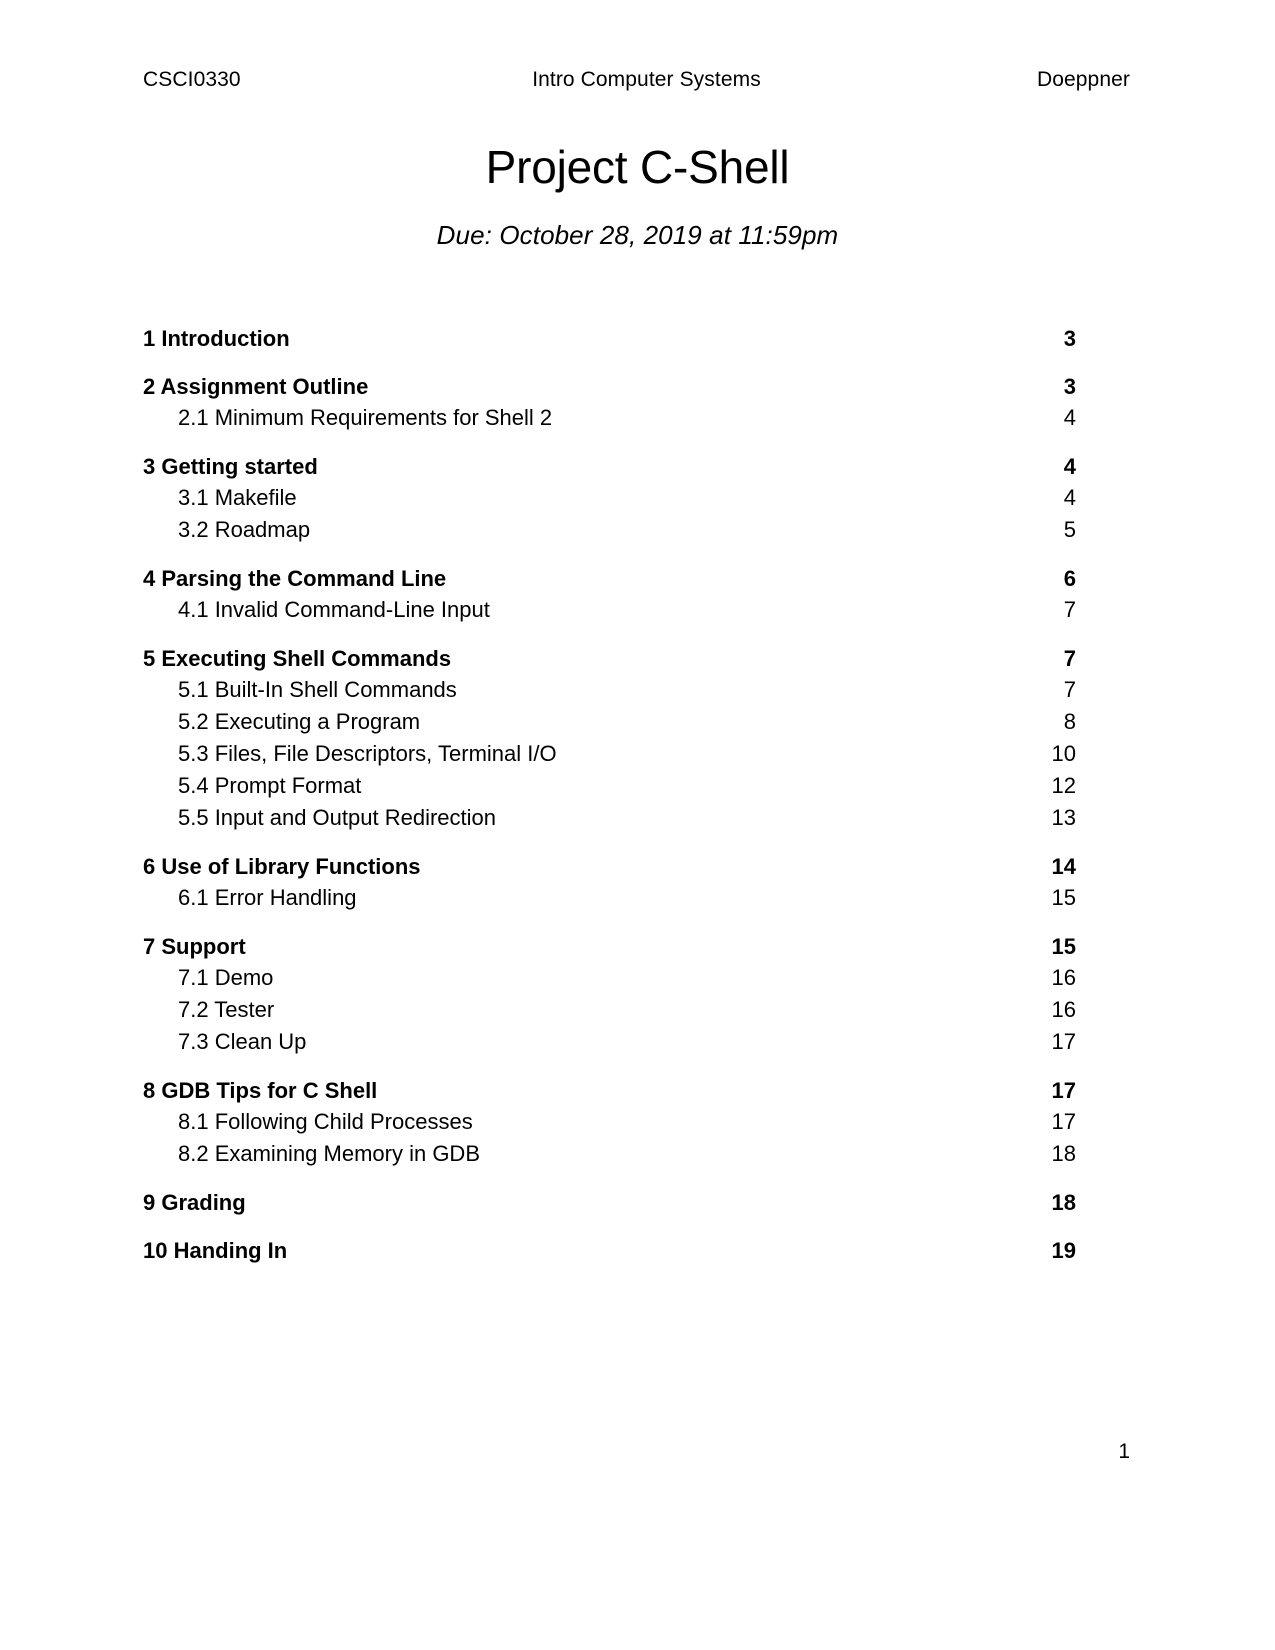 This screenshot has width=1275, height=1650. I want to click on toc-entry: 8.1 Following Child Processes 17, so click(609, 1122).